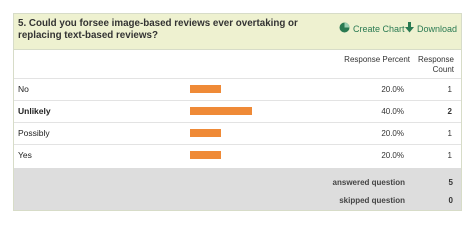 The height and width of the screenshot is (240, 474). What do you see at coordinates (23, 89) in the screenshot?
I see `row-label: No` at bounding box center [23, 89].